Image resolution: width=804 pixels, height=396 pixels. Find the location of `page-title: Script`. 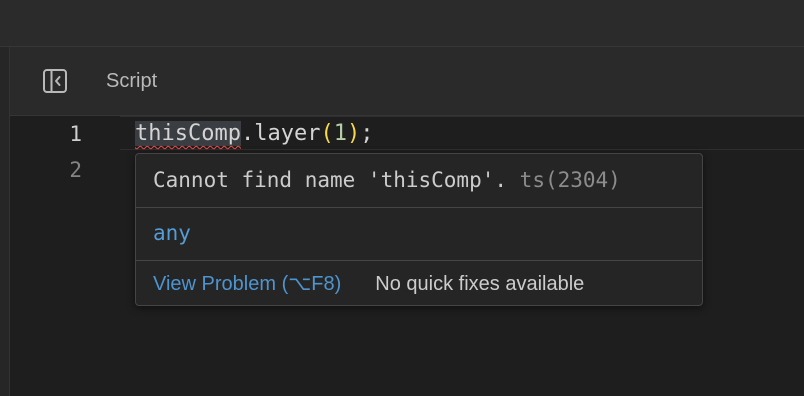

page-title: Script is located at coordinates (132, 81).